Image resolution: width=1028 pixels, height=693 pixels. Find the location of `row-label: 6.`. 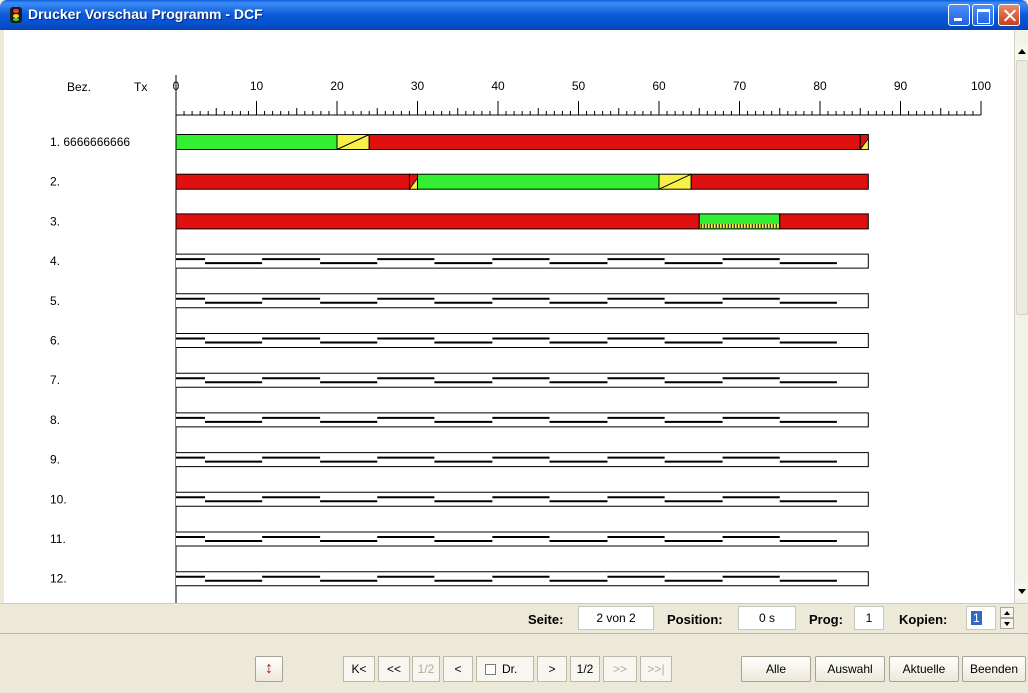

row-label: 6. is located at coordinates (55, 341).